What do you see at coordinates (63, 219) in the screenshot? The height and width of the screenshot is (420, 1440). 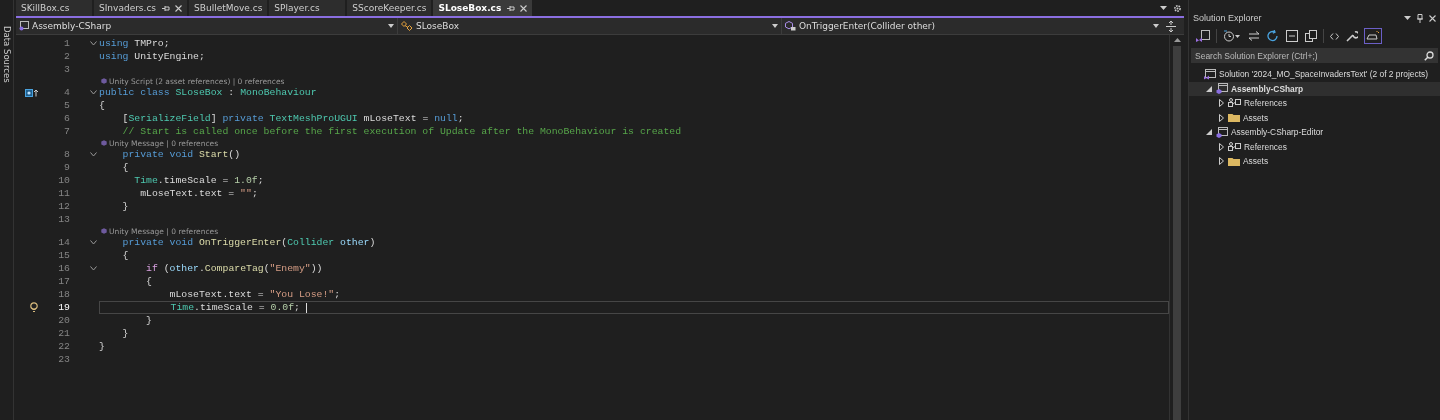 I see `line-number: 13` at bounding box center [63, 219].